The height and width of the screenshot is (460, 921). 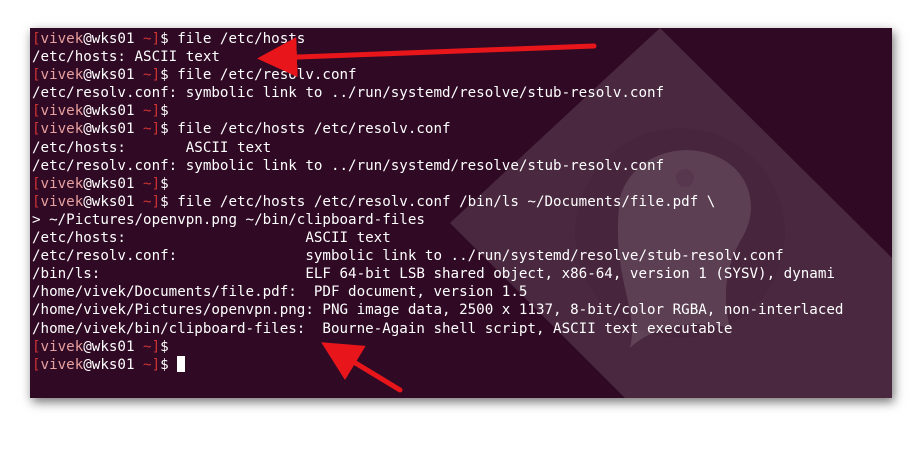 What do you see at coordinates (173, 365) in the screenshot?
I see `command-text` at bounding box center [173, 365].